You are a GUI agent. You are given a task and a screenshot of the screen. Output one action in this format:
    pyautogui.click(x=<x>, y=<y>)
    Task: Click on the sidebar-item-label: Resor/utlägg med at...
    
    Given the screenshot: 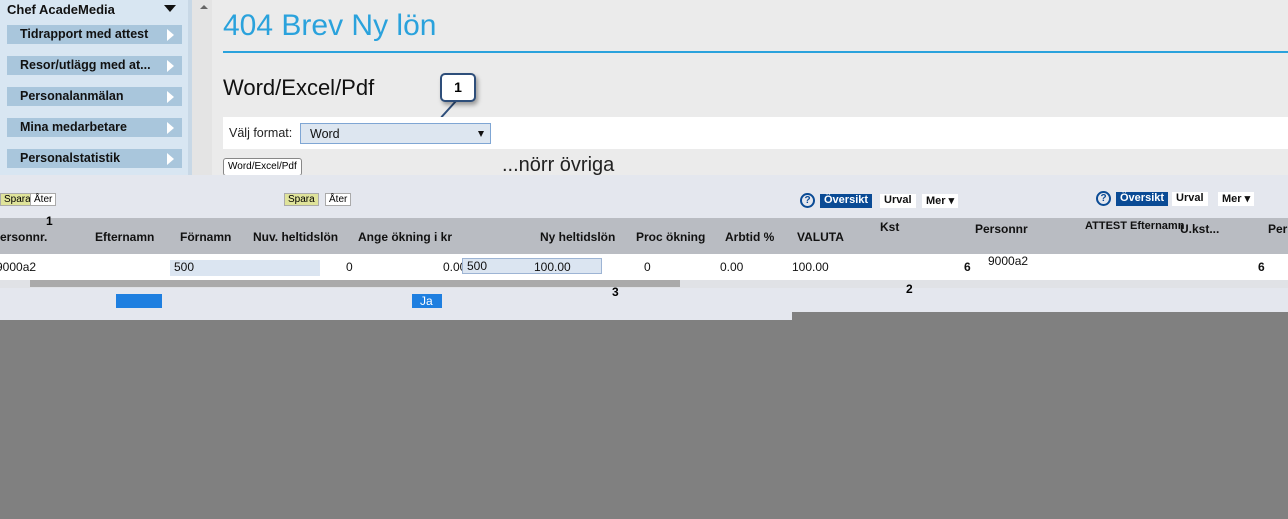 What is the action you would take?
    pyautogui.click(x=85, y=65)
    